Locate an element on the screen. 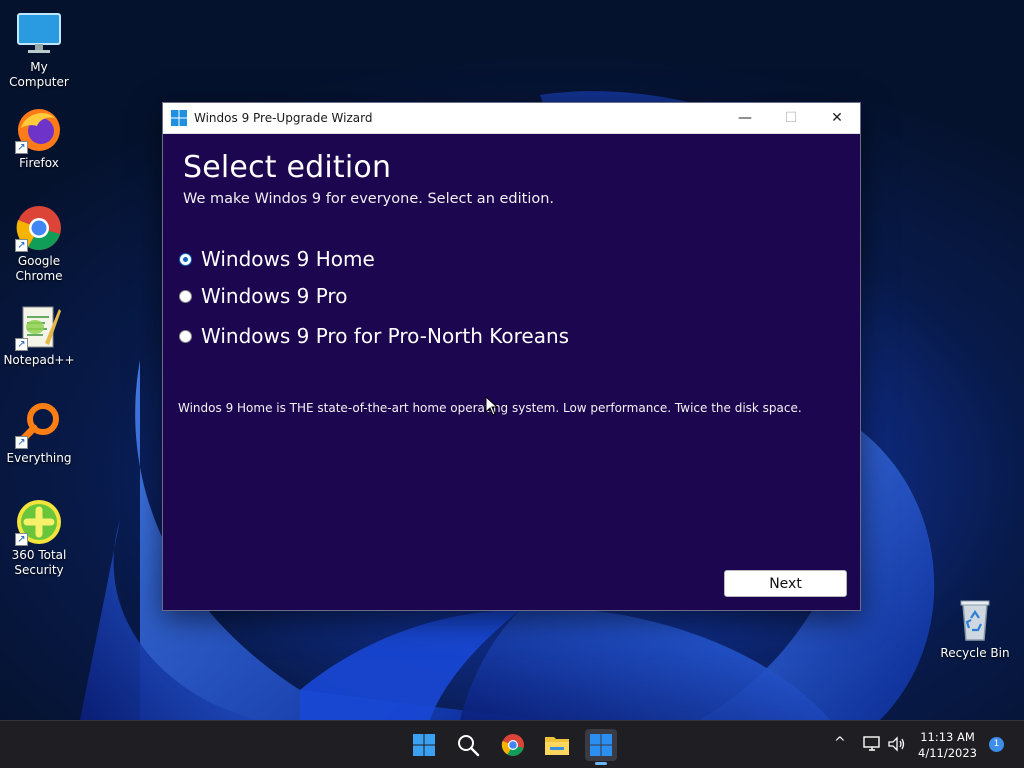 The image size is (1024, 768). desktop-icon-label: Everything is located at coordinates (39, 458).